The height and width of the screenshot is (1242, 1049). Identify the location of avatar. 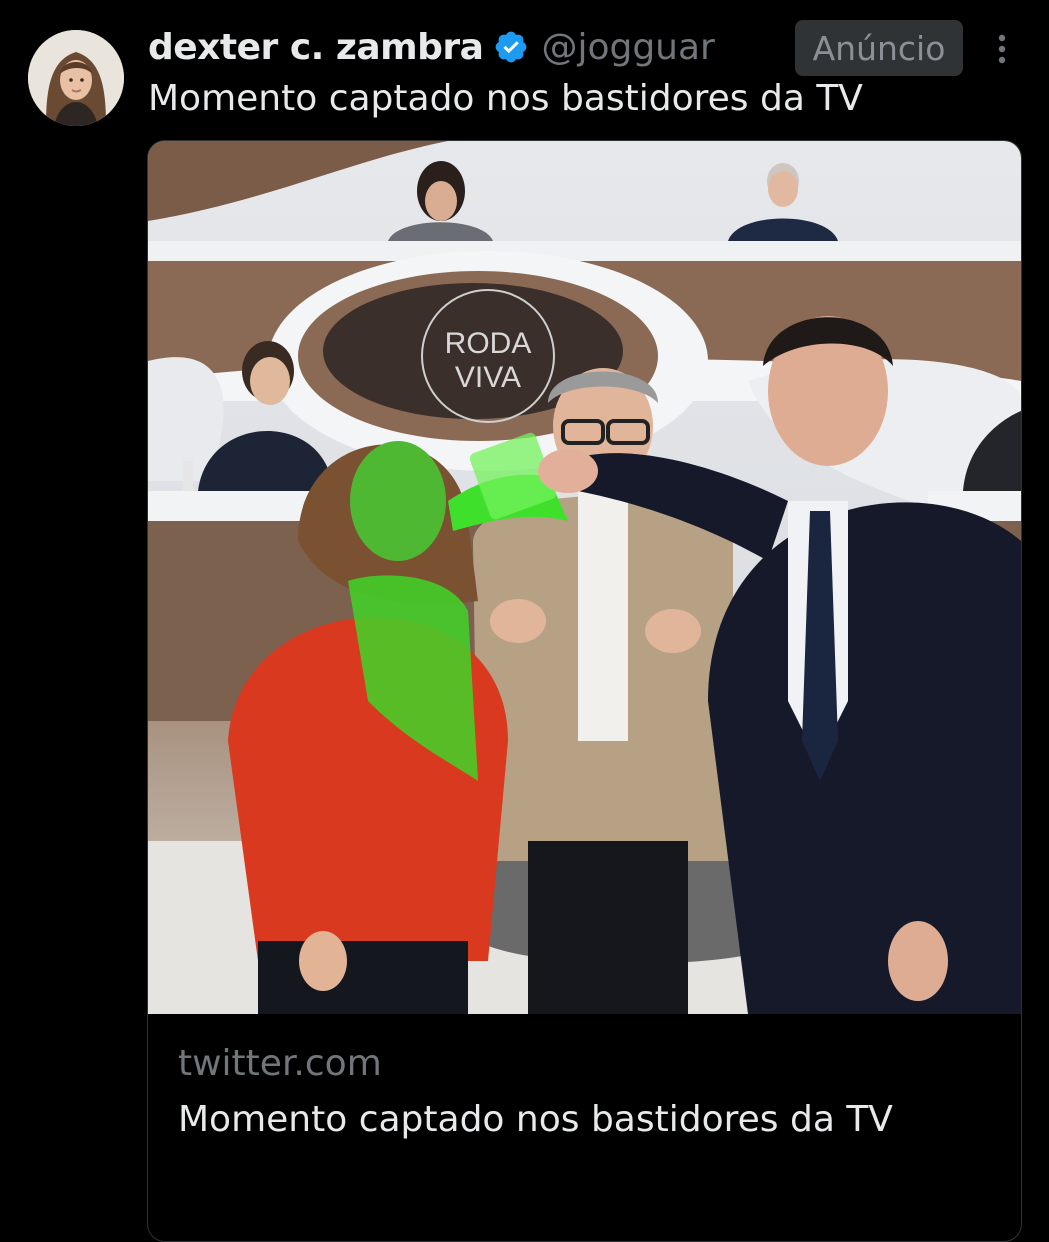
(76, 78).